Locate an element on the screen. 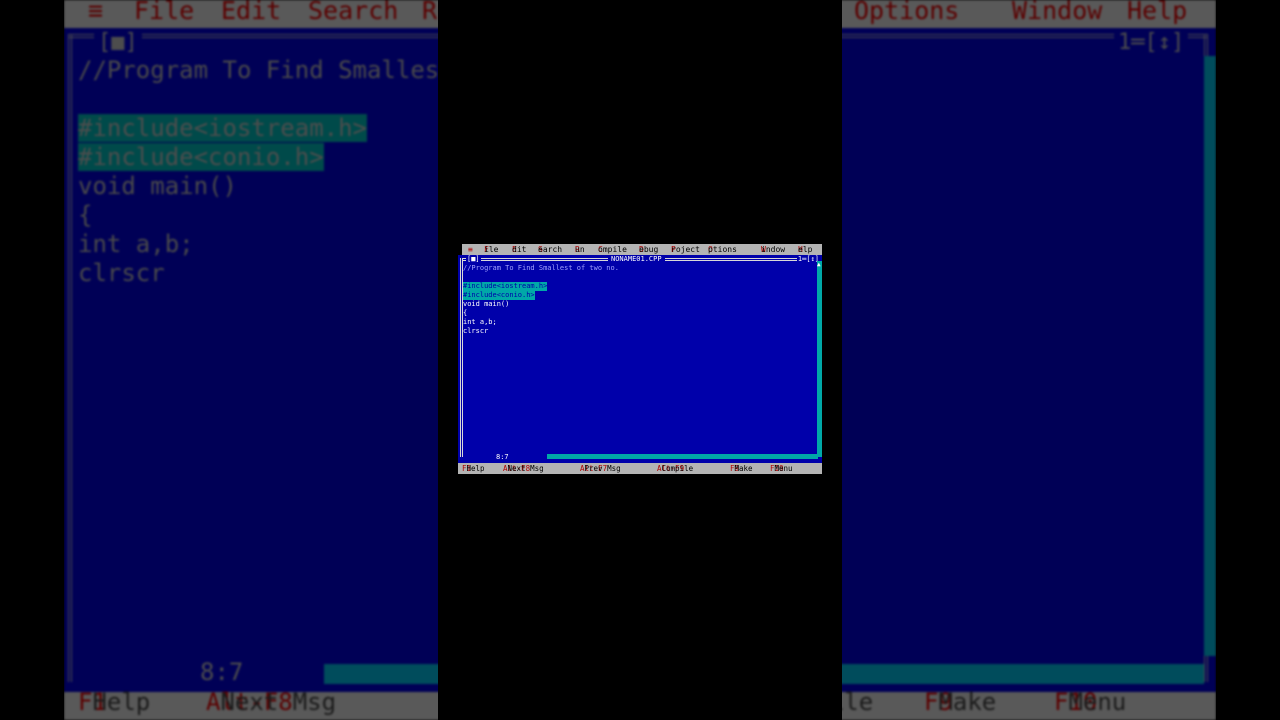  code-line: void main() is located at coordinates (486, 304).